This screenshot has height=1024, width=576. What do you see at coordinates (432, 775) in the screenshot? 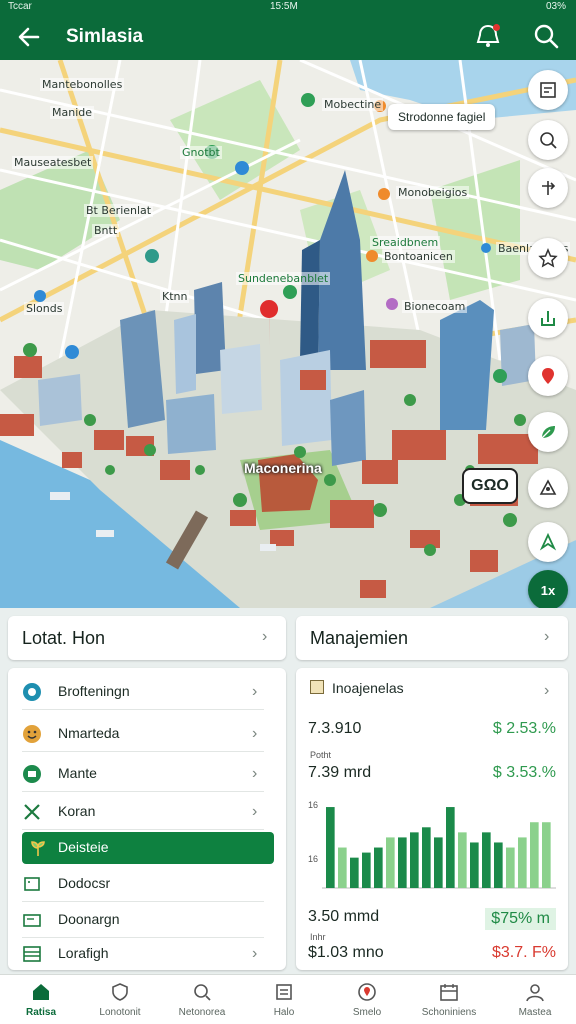
I see `stat-row: 7.39 mrd $ 3.53.%` at bounding box center [432, 775].